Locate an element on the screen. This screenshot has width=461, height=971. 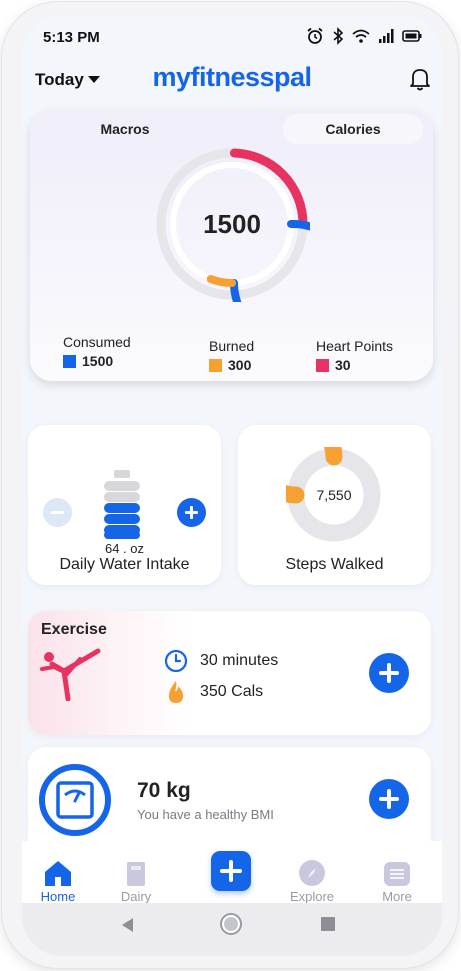
nav-more: More is located at coordinates (397, 881).